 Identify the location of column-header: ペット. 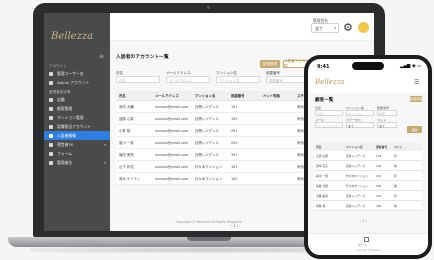
(400, 147).